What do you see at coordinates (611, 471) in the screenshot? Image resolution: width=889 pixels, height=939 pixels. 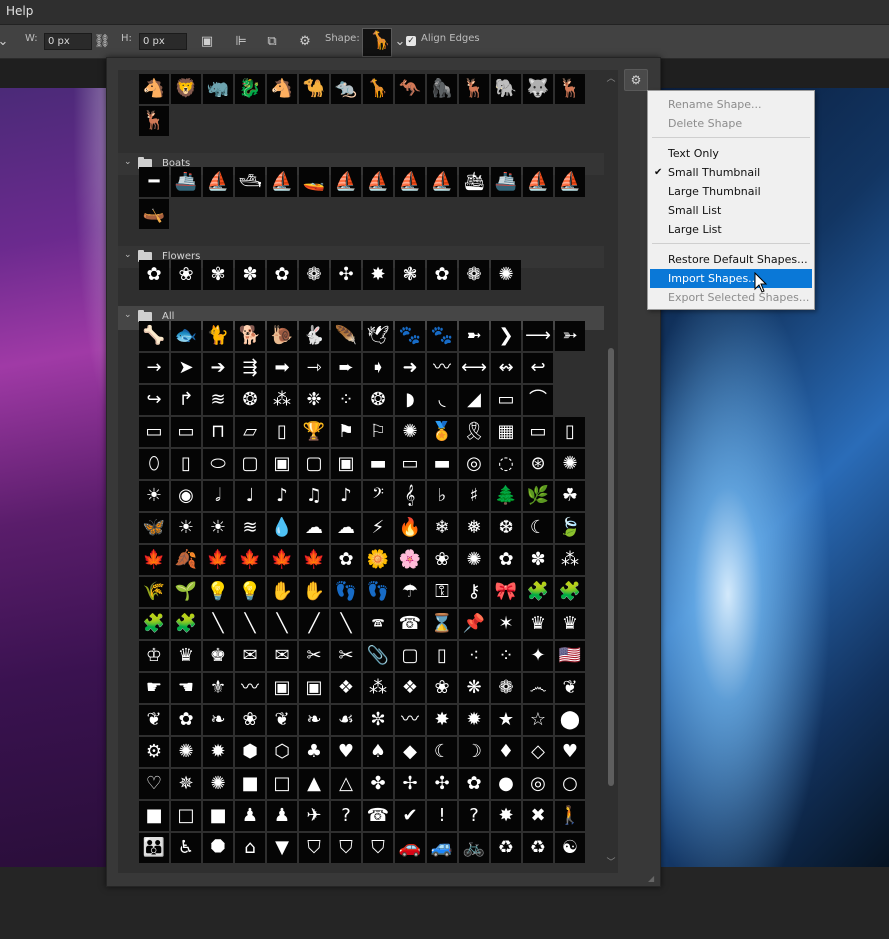 I see `scrollbar: ︿ ﹀` at bounding box center [611, 471].